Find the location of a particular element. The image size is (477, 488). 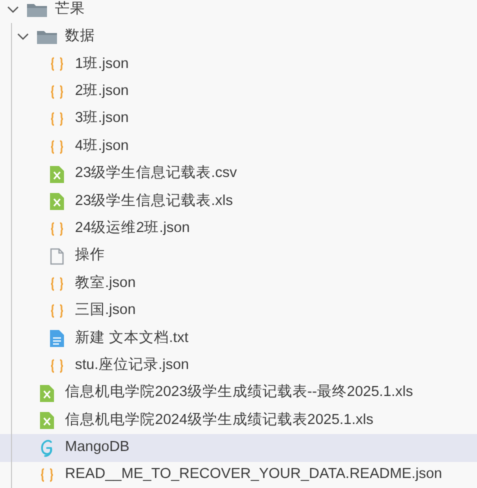

file-name: 23级学生信息记载表.csv is located at coordinates (156, 174).